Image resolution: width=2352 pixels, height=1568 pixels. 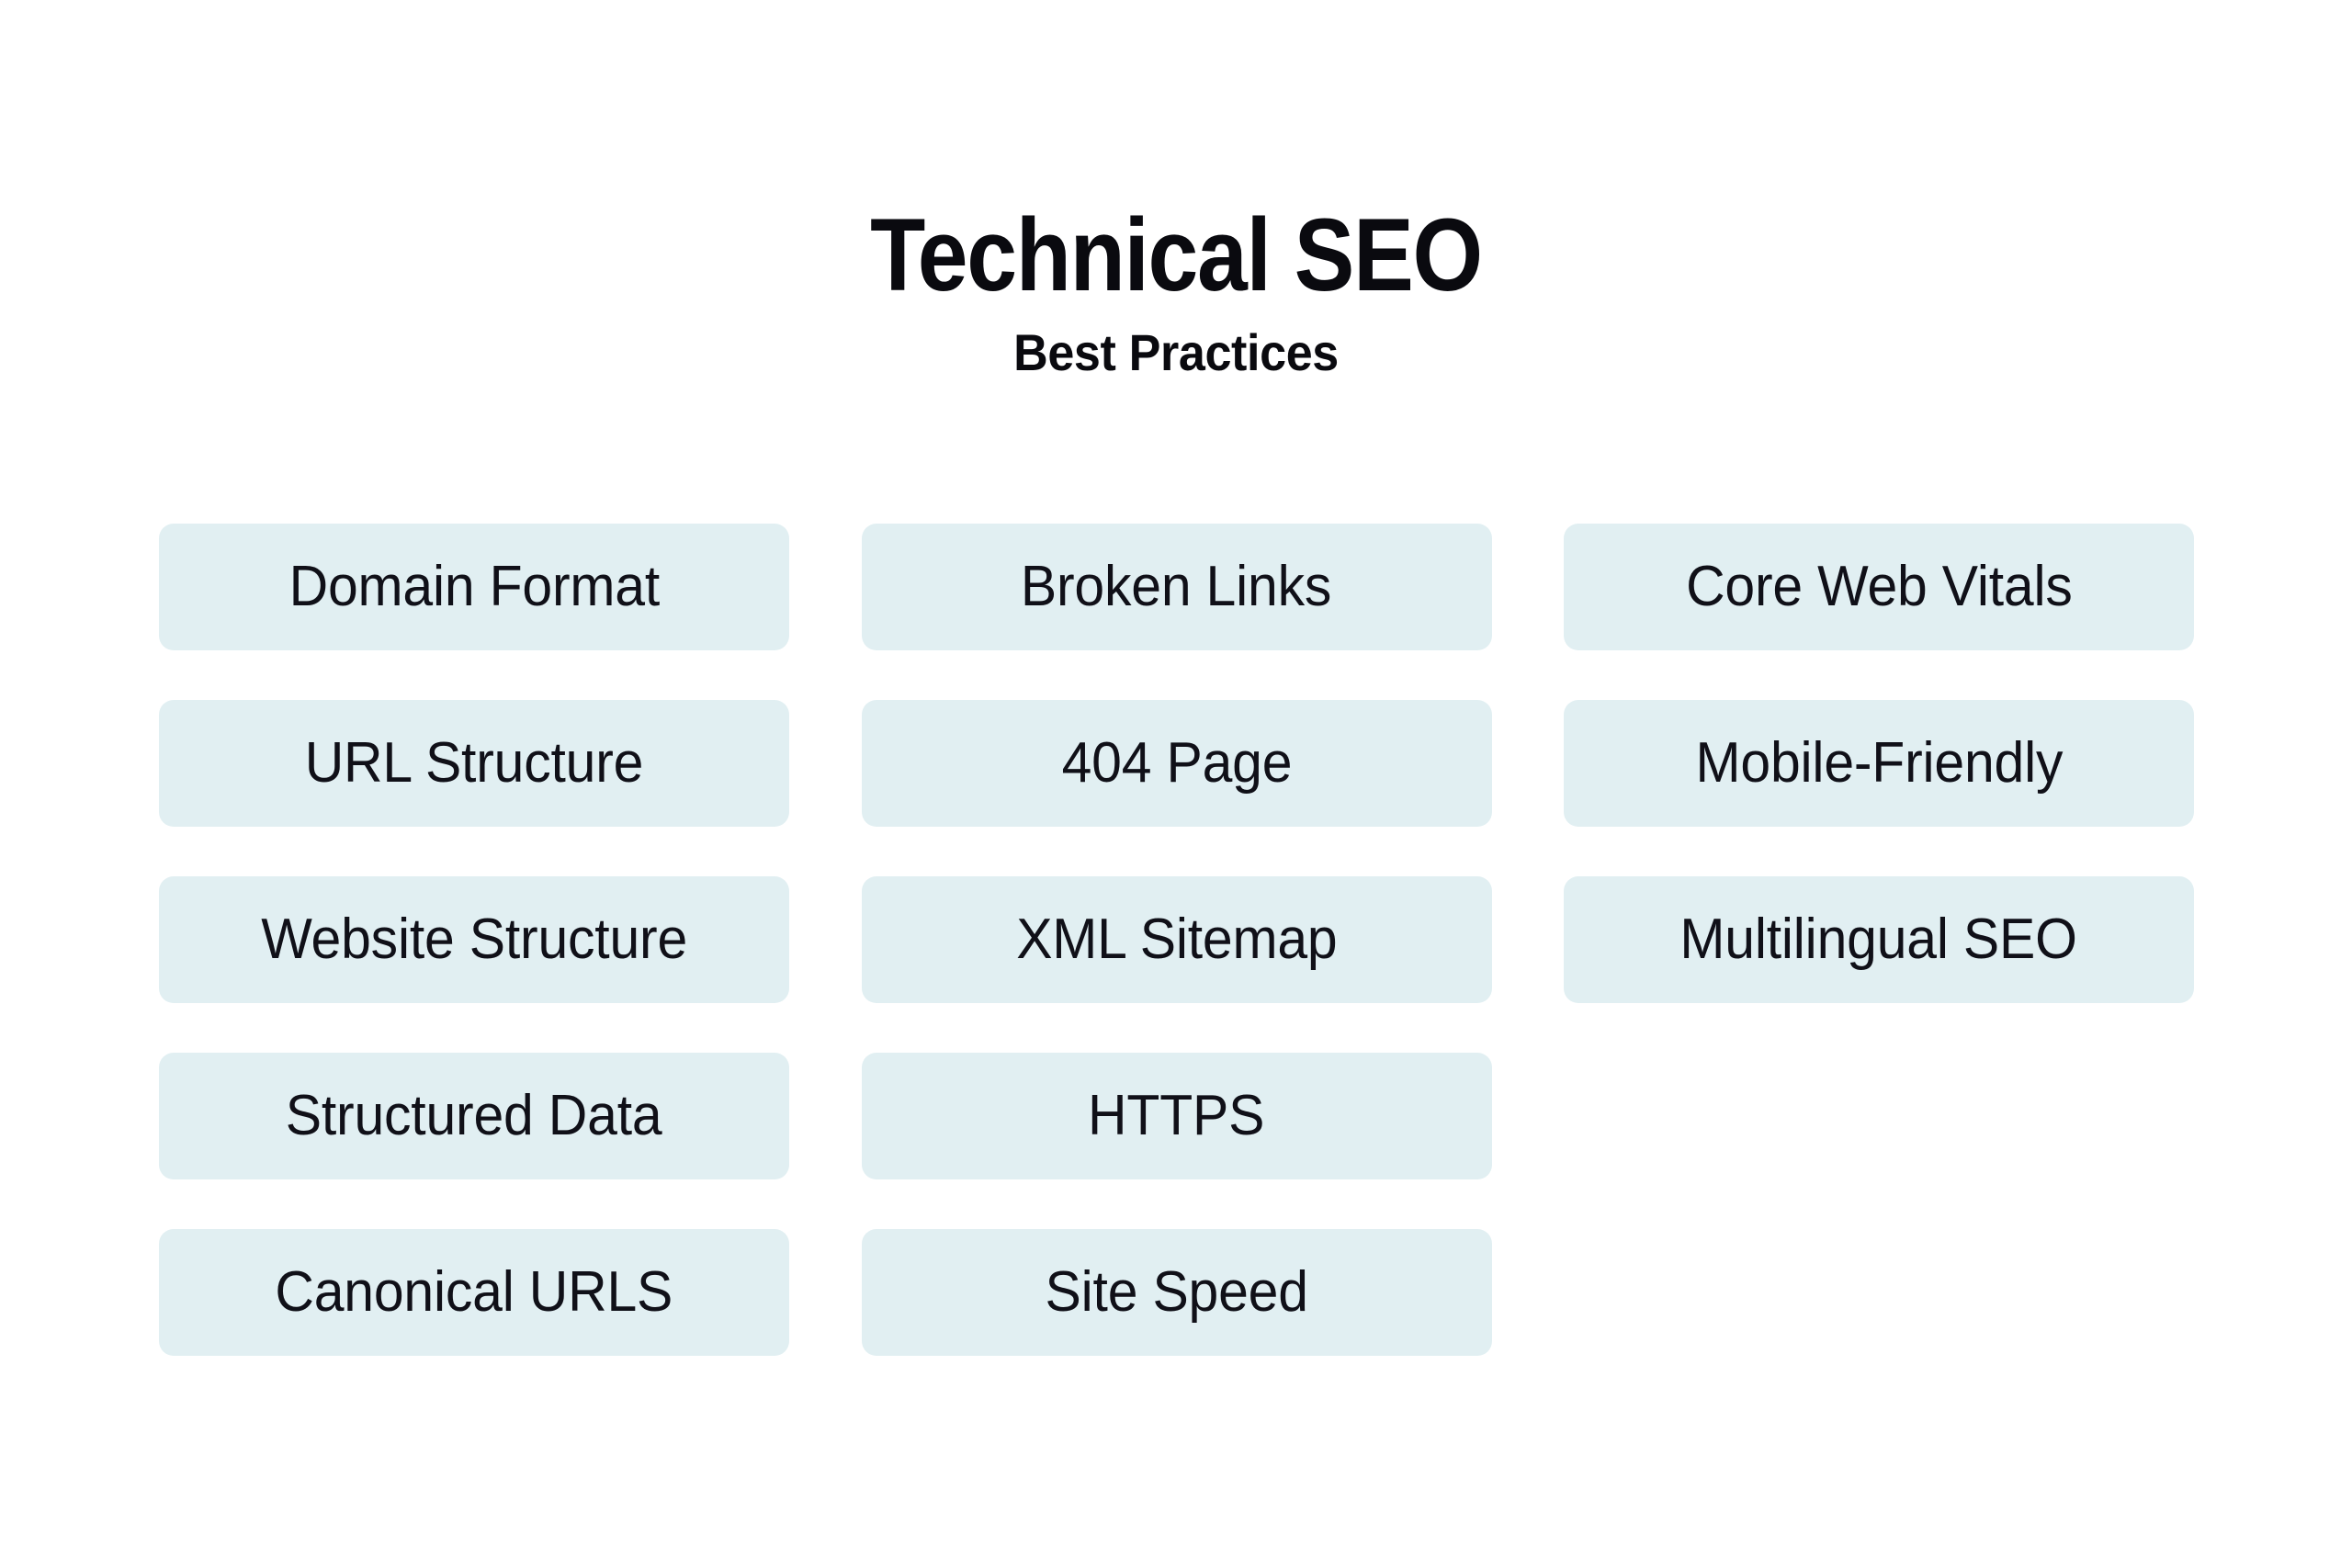 I want to click on pill-xml-sitemap: XML Sitemap, so click(x=1176, y=940).